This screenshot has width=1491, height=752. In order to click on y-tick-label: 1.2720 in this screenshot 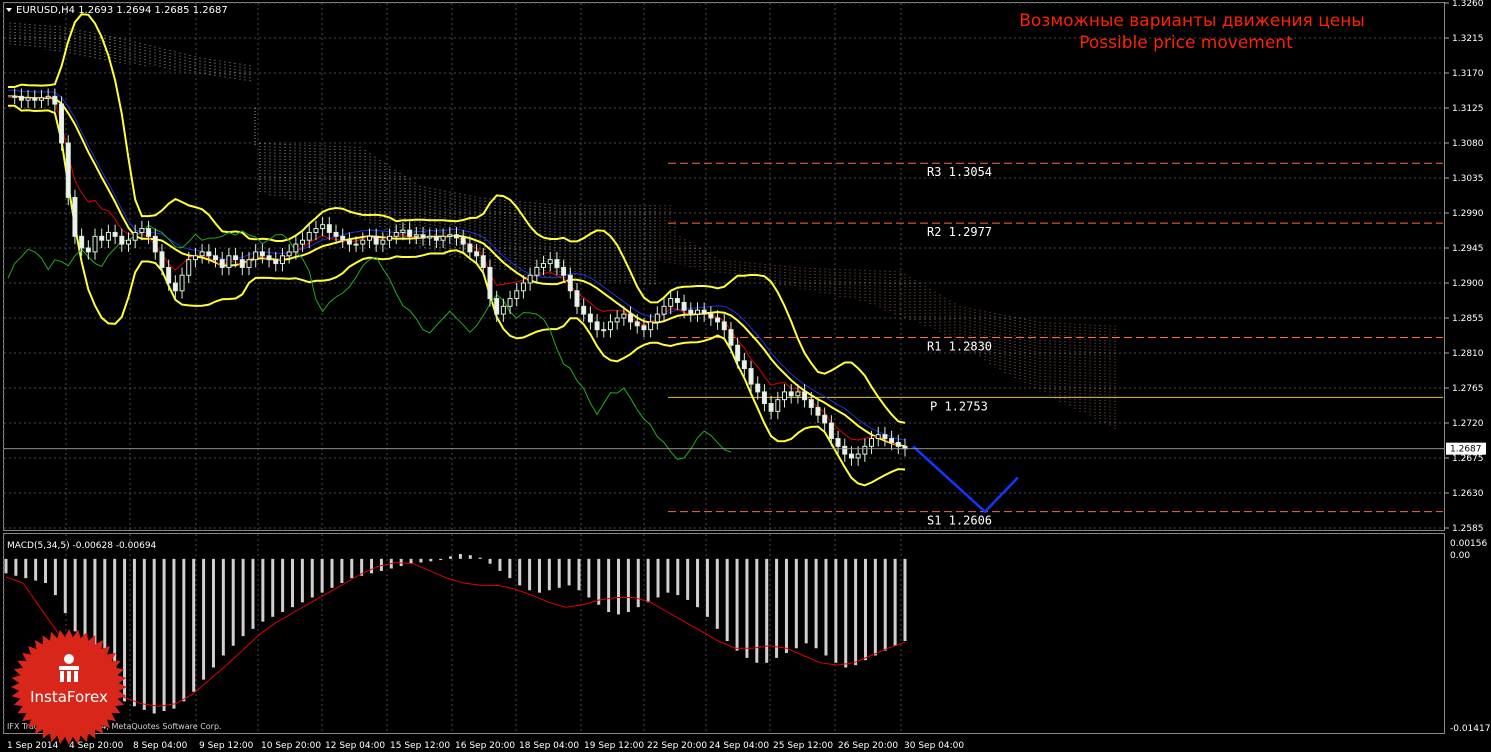, I will do `click(1468, 424)`.